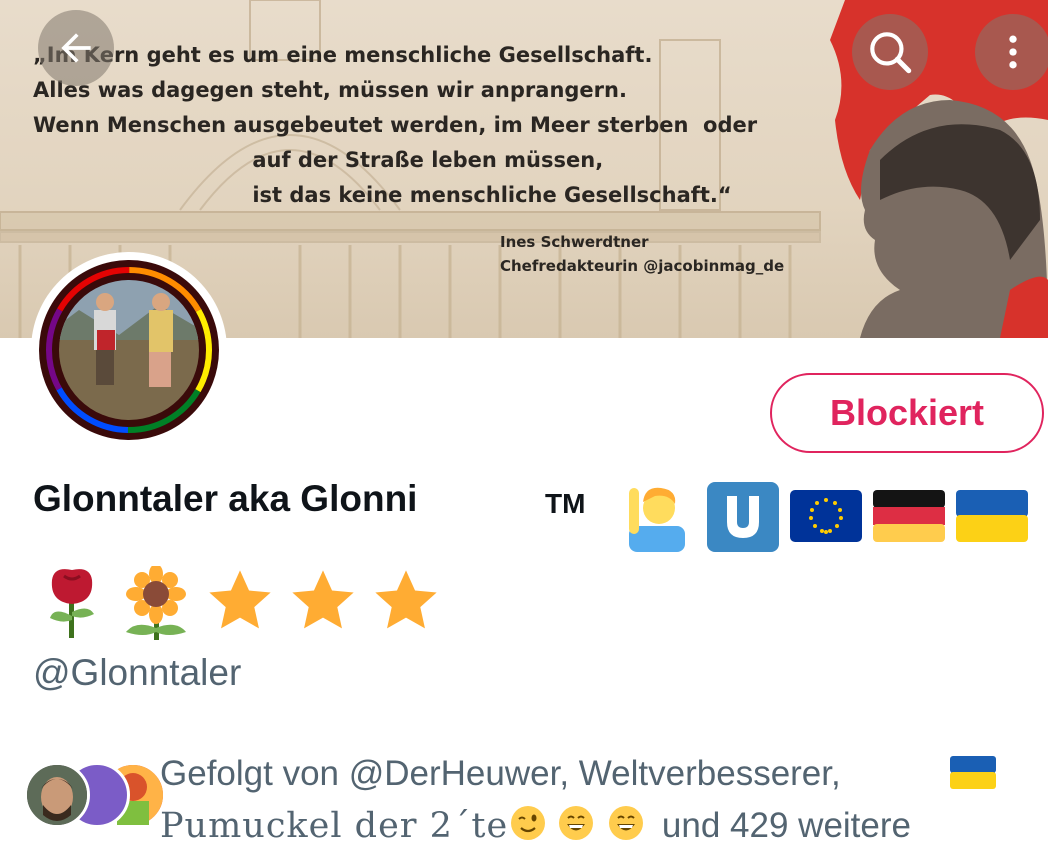 The image size is (1048, 852). I want to click on followed-by-line-1: Gefolgt von @DerHeuwer, Weltverbesserer,, so click(578, 774).